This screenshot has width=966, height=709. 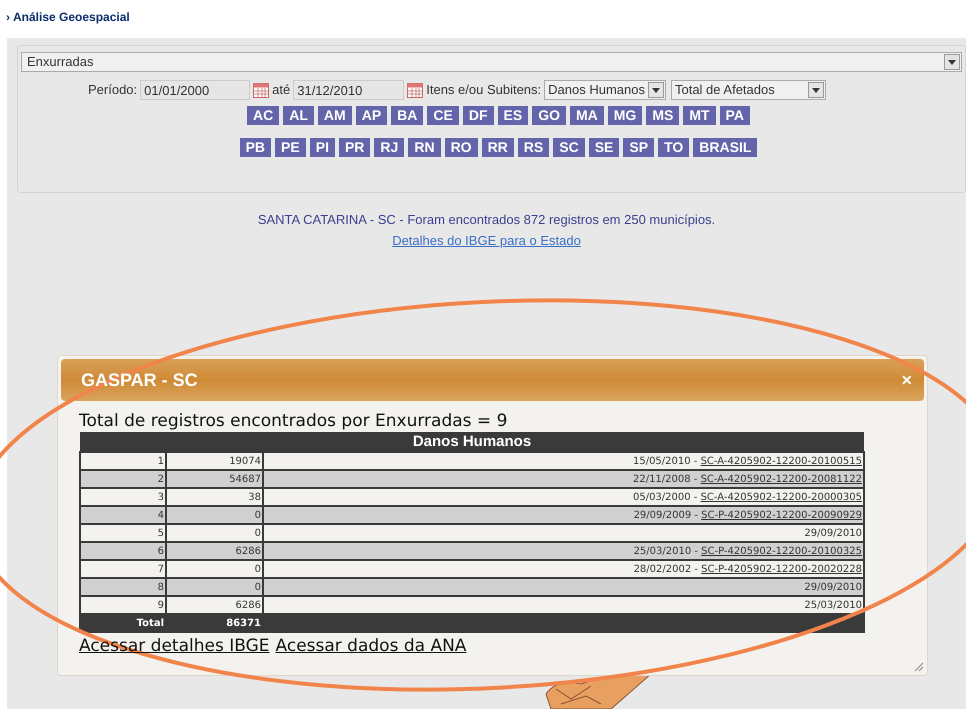 I want to click on row-number-cell: 9, so click(x=123, y=605).